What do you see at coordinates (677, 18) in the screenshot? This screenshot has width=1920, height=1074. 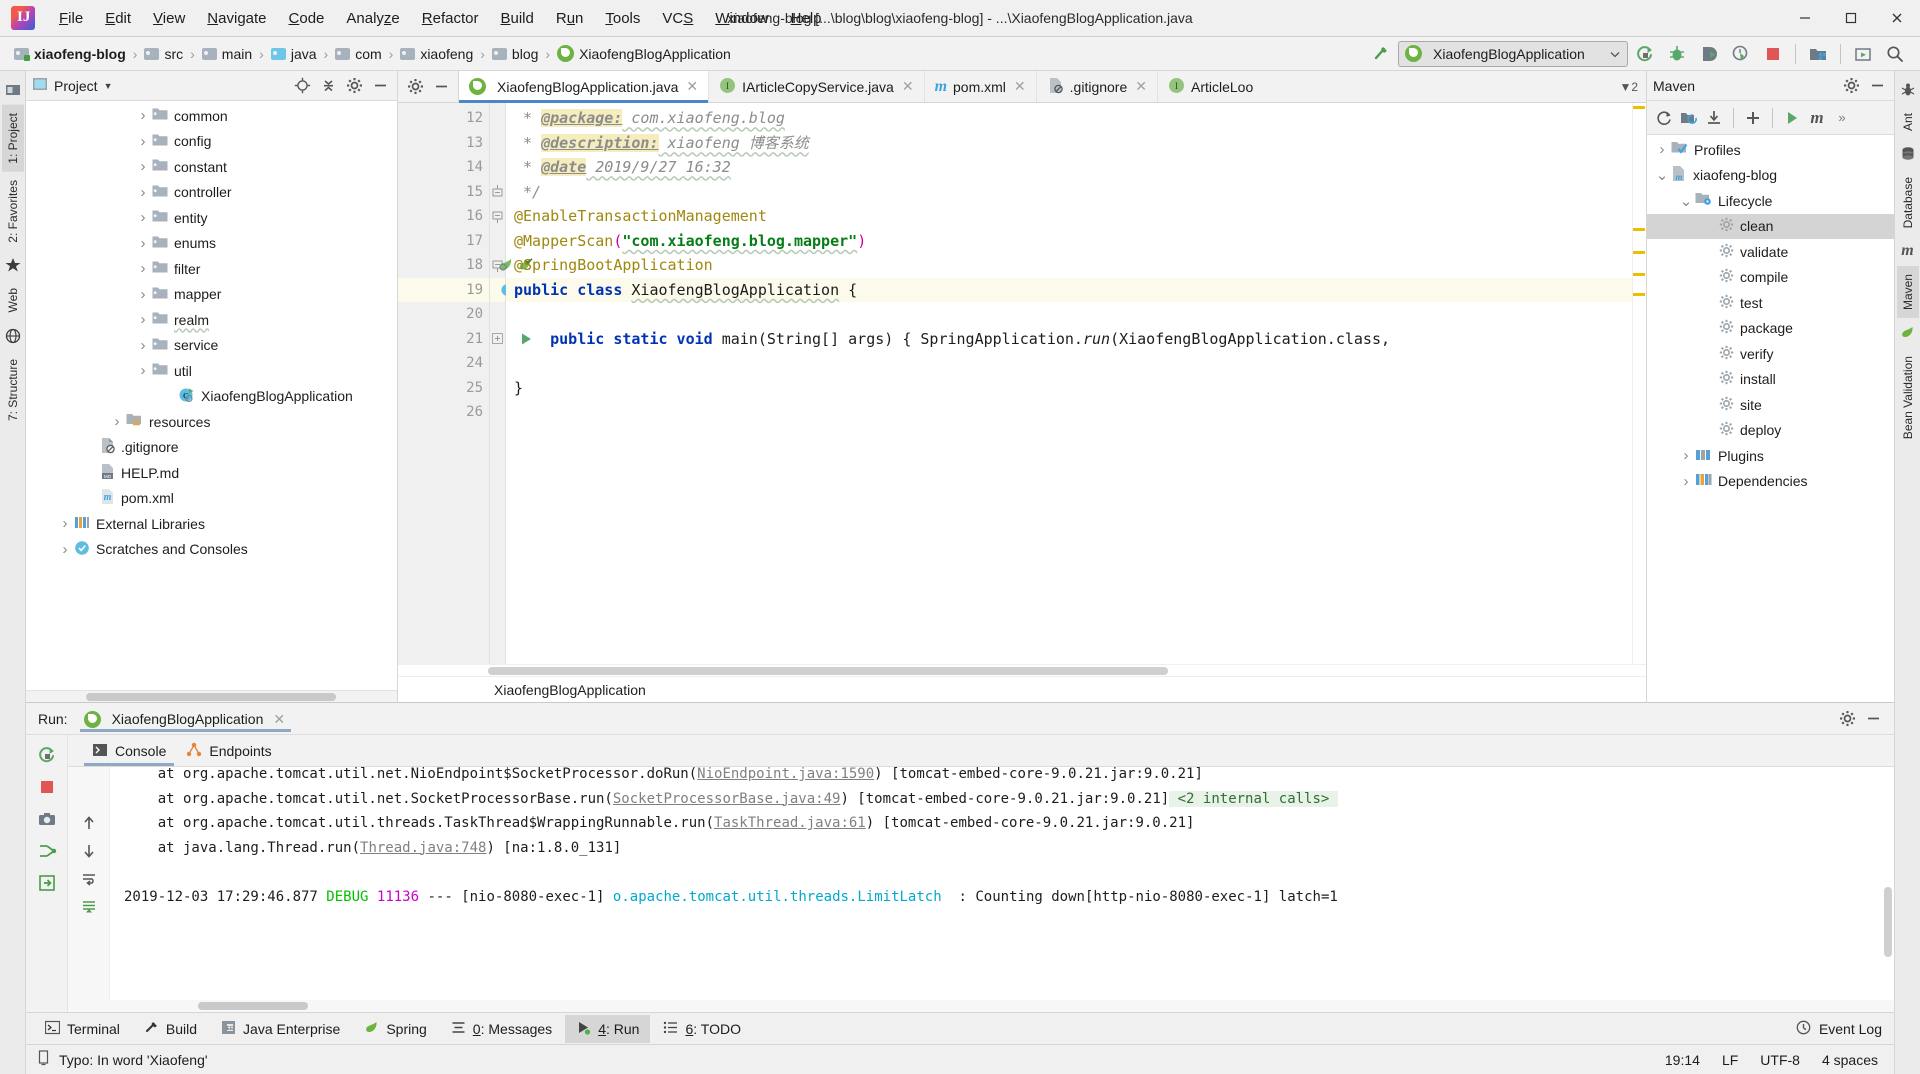 I see `menu-vcs: VCS` at bounding box center [677, 18].